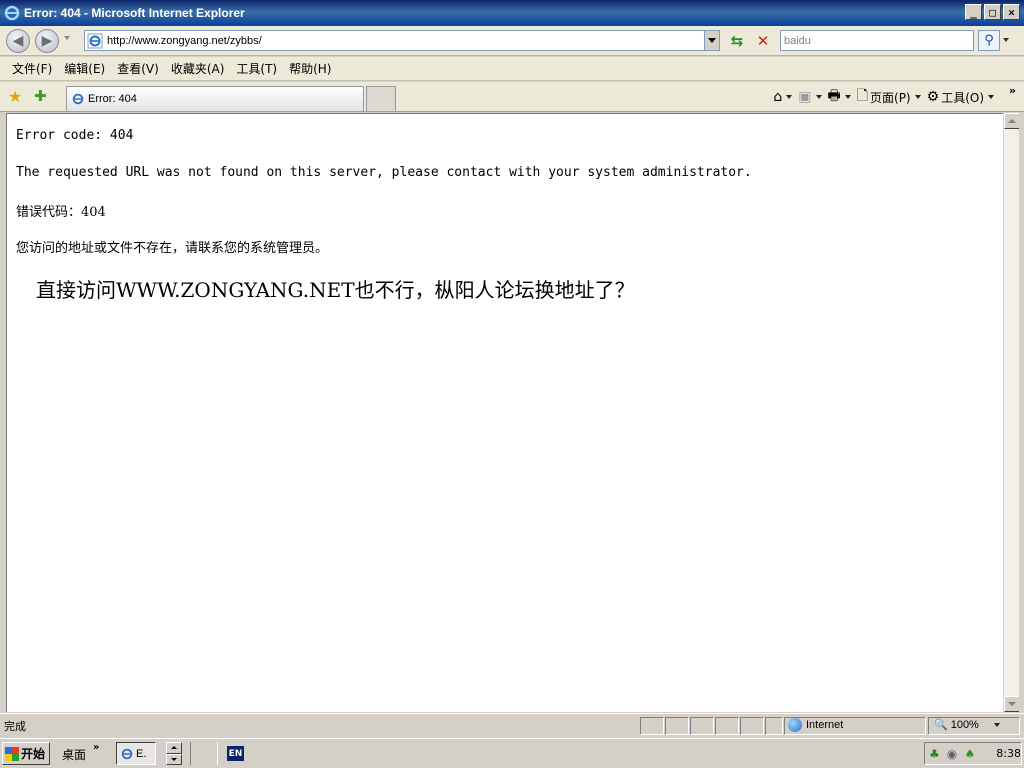  What do you see at coordinates (862, 96) in the screenshot?
I see `page-icon: 🗋` at bounding box center [862, 96].